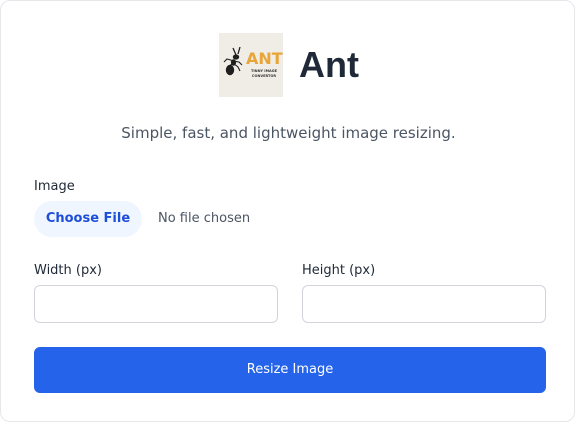 Image resolution: width=577 pixels, height=424 pixels. I want to click on logo-subtext: TINNY IMAGE CONVERTOR, so click(264, 73).